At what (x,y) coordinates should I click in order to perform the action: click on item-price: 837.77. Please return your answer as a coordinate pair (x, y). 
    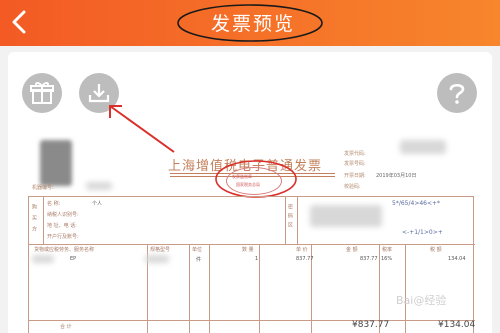
    Looking at the image, I should click on (305, 259).